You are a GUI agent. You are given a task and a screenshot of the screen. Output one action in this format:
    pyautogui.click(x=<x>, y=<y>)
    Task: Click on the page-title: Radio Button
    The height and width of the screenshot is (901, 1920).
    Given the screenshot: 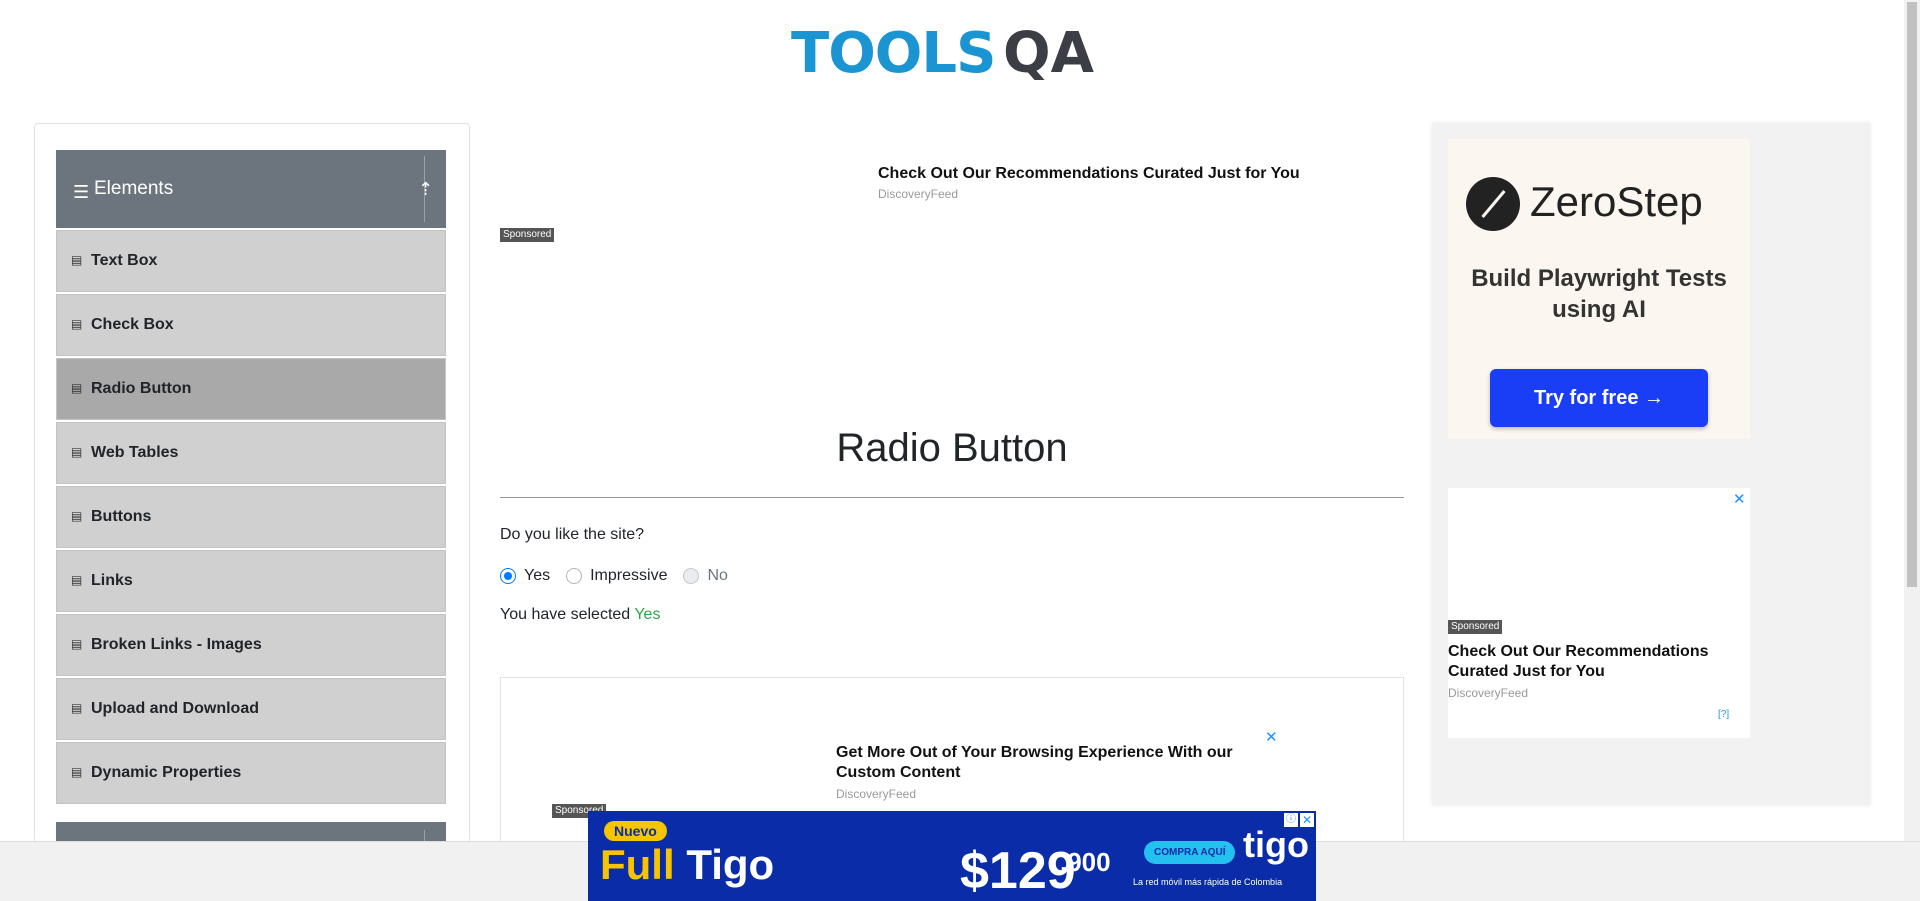 What is the action you would take?
    pyautogui.click(x=952, y=448)
    